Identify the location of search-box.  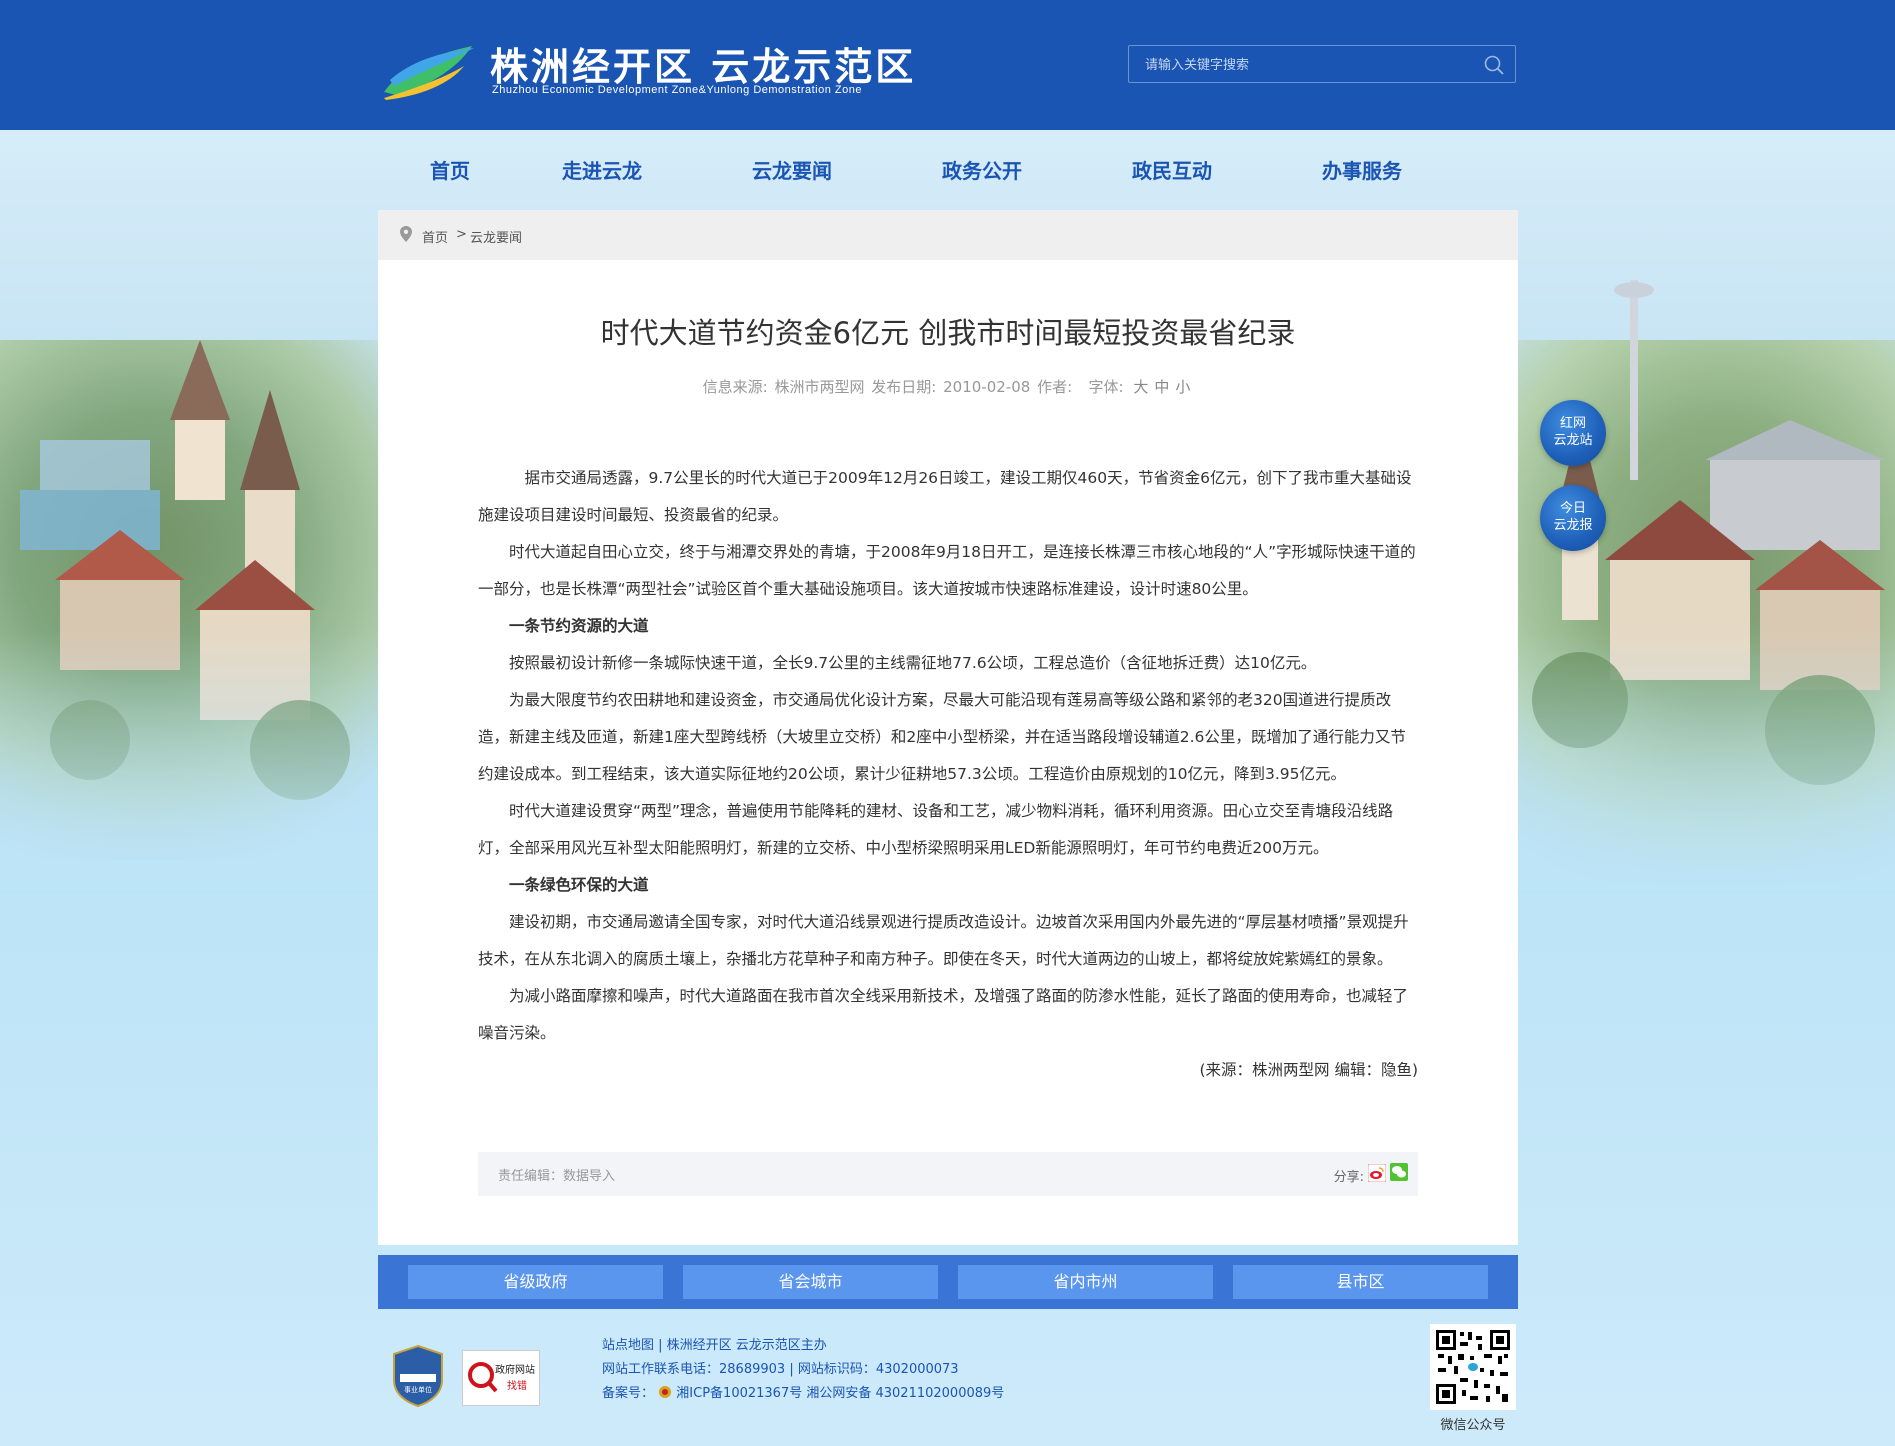
(1322, 64).